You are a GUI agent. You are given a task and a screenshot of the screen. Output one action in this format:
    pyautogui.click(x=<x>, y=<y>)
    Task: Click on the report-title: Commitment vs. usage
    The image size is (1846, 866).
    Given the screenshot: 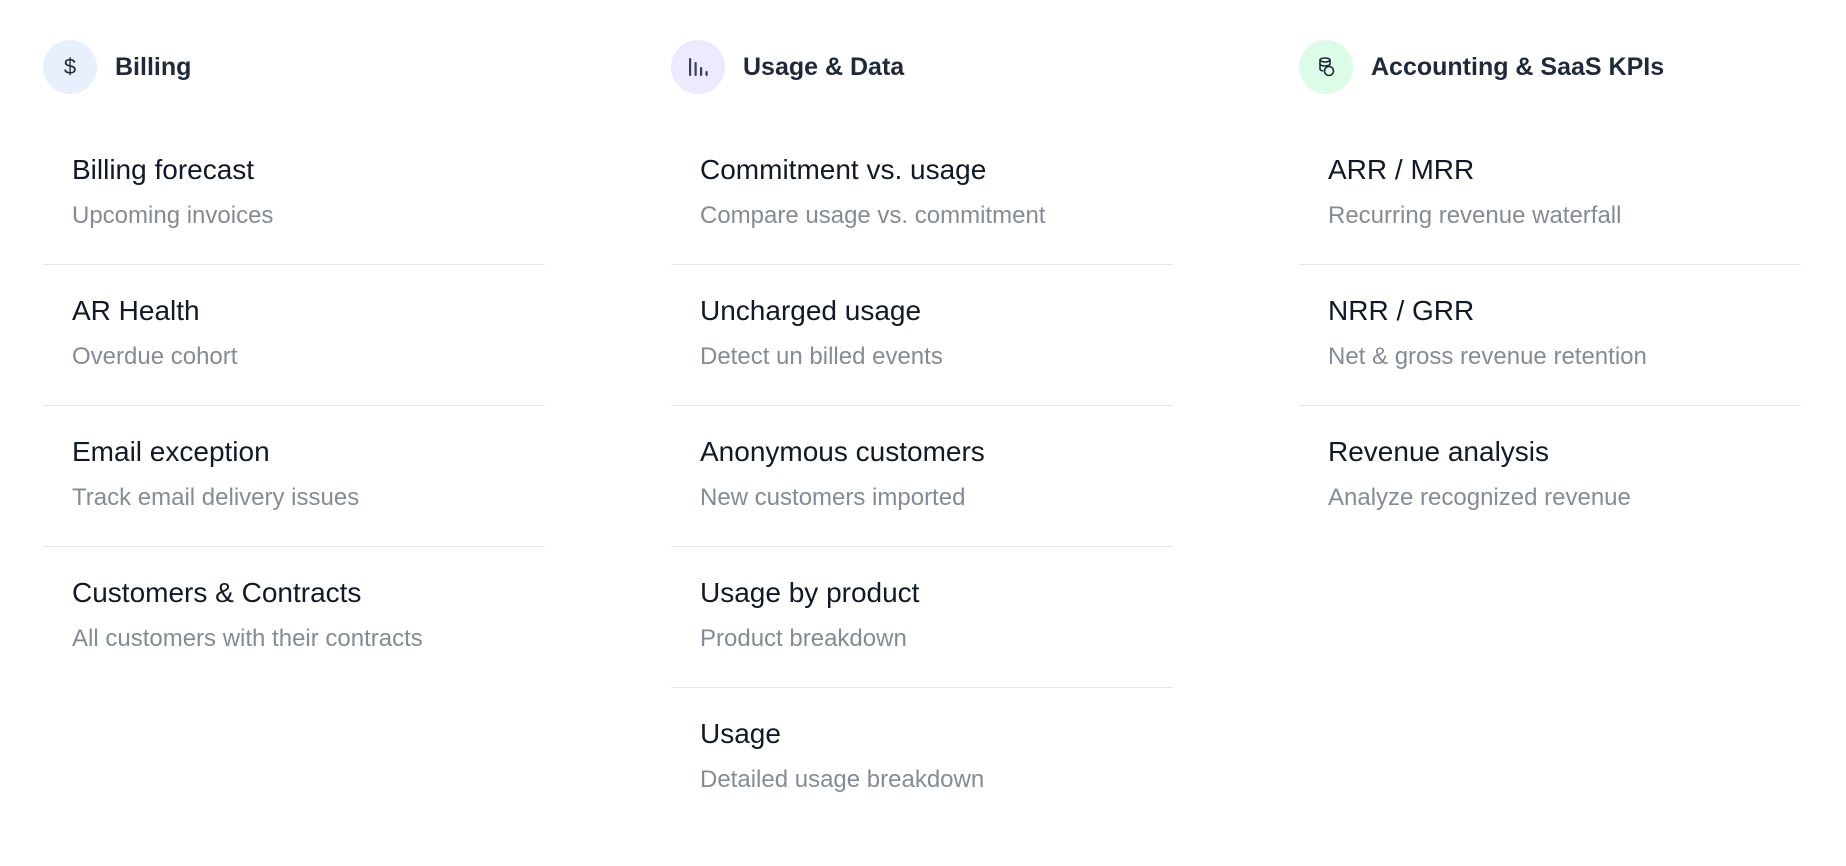 What is the action you would take?
    pyautogui.click(x=843, y=169)
    